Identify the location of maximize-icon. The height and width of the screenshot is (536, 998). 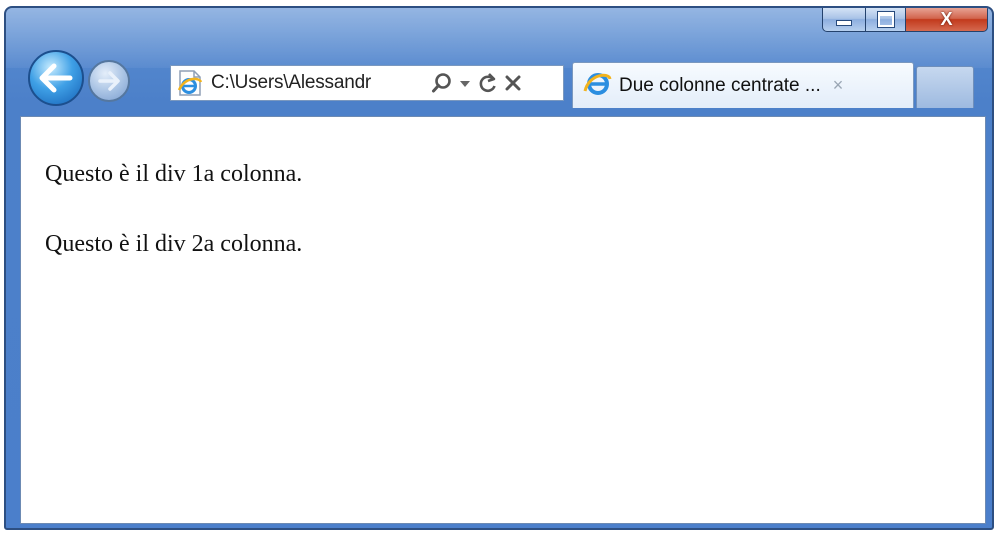
(885, 19).